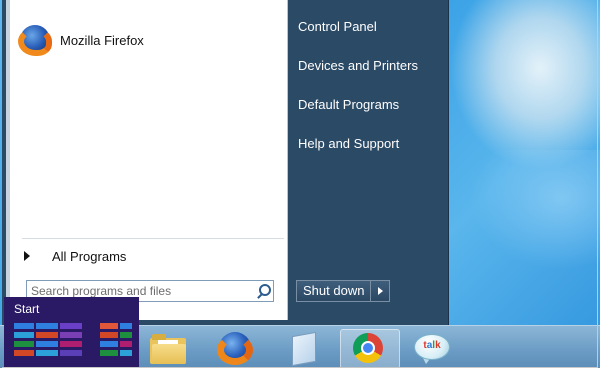  I want to click on taskbar-notepad, so click(303, 349).